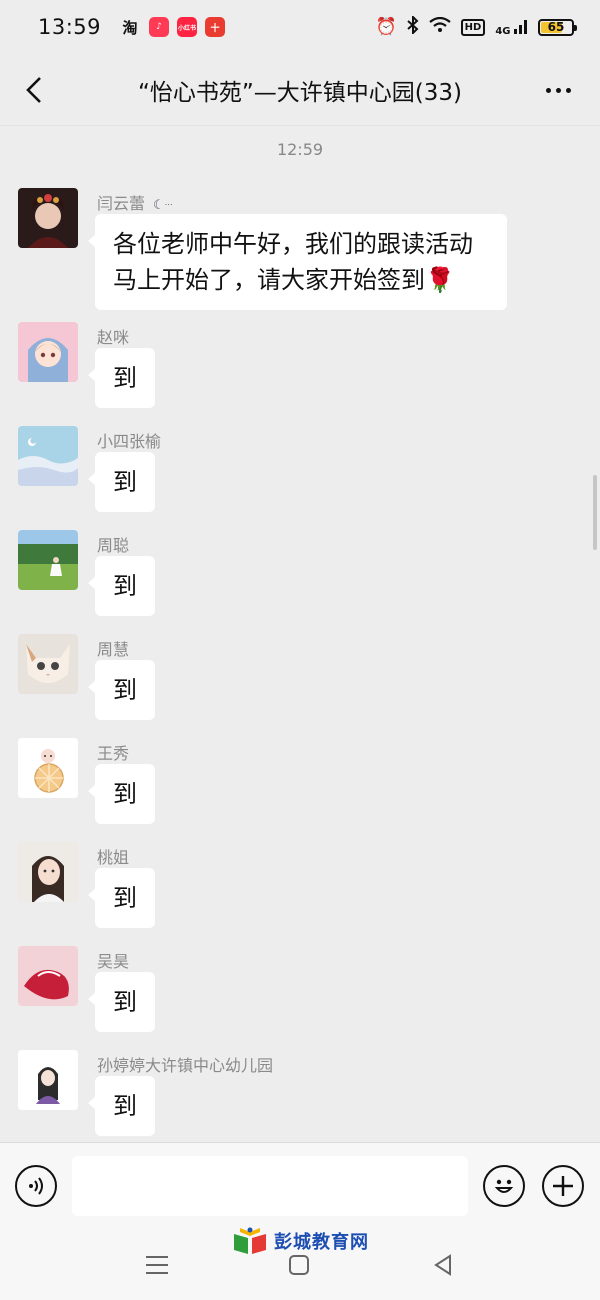 The width and height of the screenshot is (600, 1300). What do you see at coordinates (297, 262) in the screenshot?
I see `message-bubble: 各位老师中午好，我们的跟读活动马上开始了，请大家开始签到🌹` at bounding box center [297, 262].